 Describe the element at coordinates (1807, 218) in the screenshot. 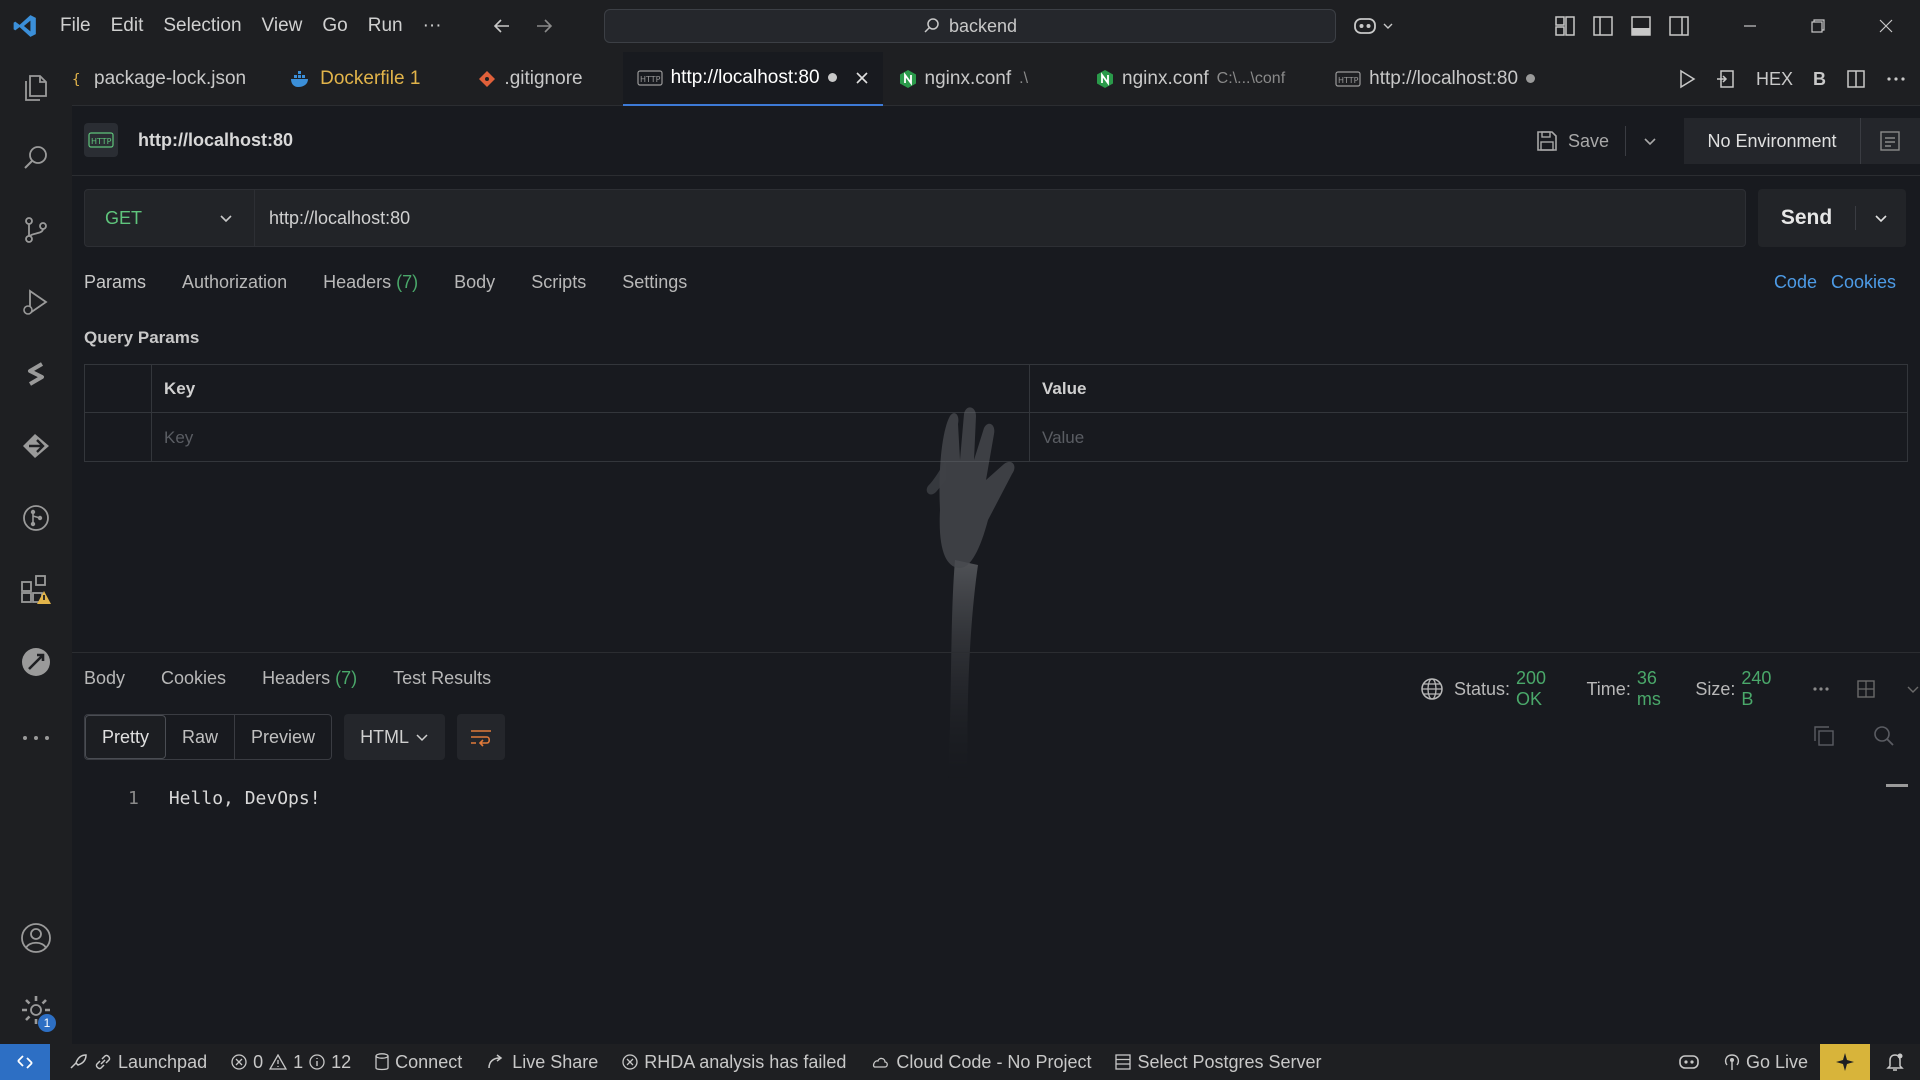

I see `send-button: Send` at that location.